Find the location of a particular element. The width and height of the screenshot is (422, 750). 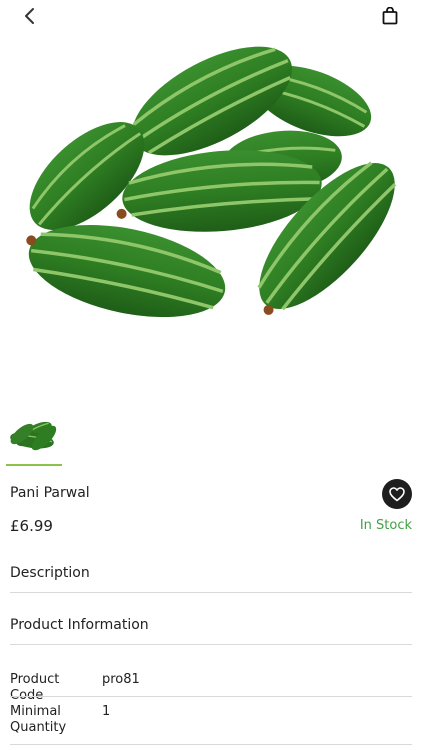

minimal-quantity-value: 1 is located at coordinates (106, 711).